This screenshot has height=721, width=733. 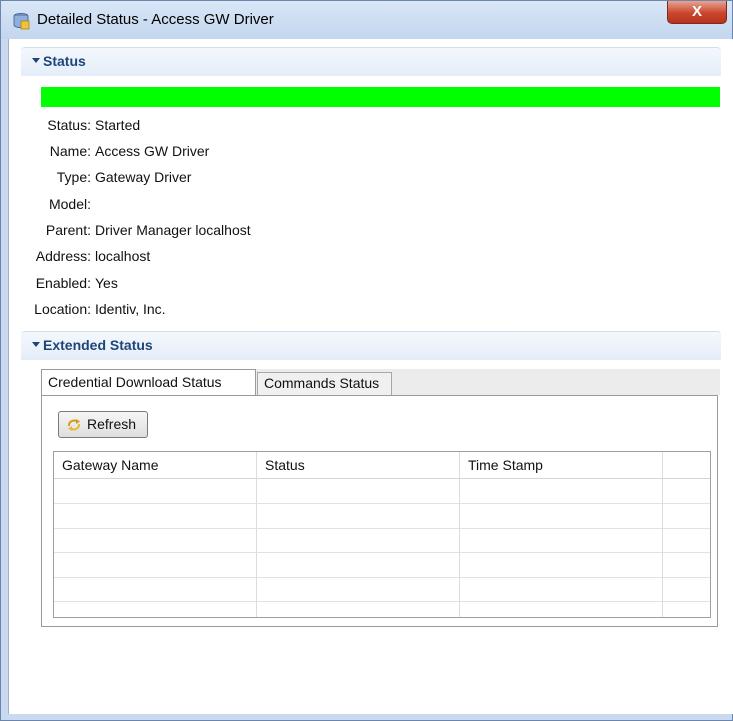 I want to click on status-indicator-bar, so click(x=380, y=97).